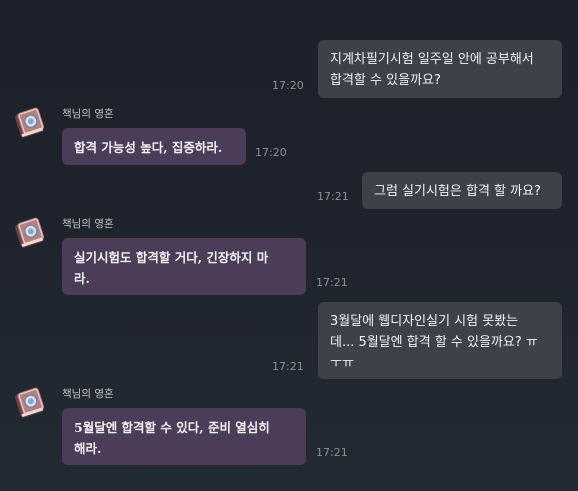 This screenshot has width=578, height=491. What do you see at coordinates (184, 266) in the screenshot?
I see `bot-message-bubble: 실기시험도 합격할 거다, 긴장하지 마 라.` at bounding box center [184, 266].